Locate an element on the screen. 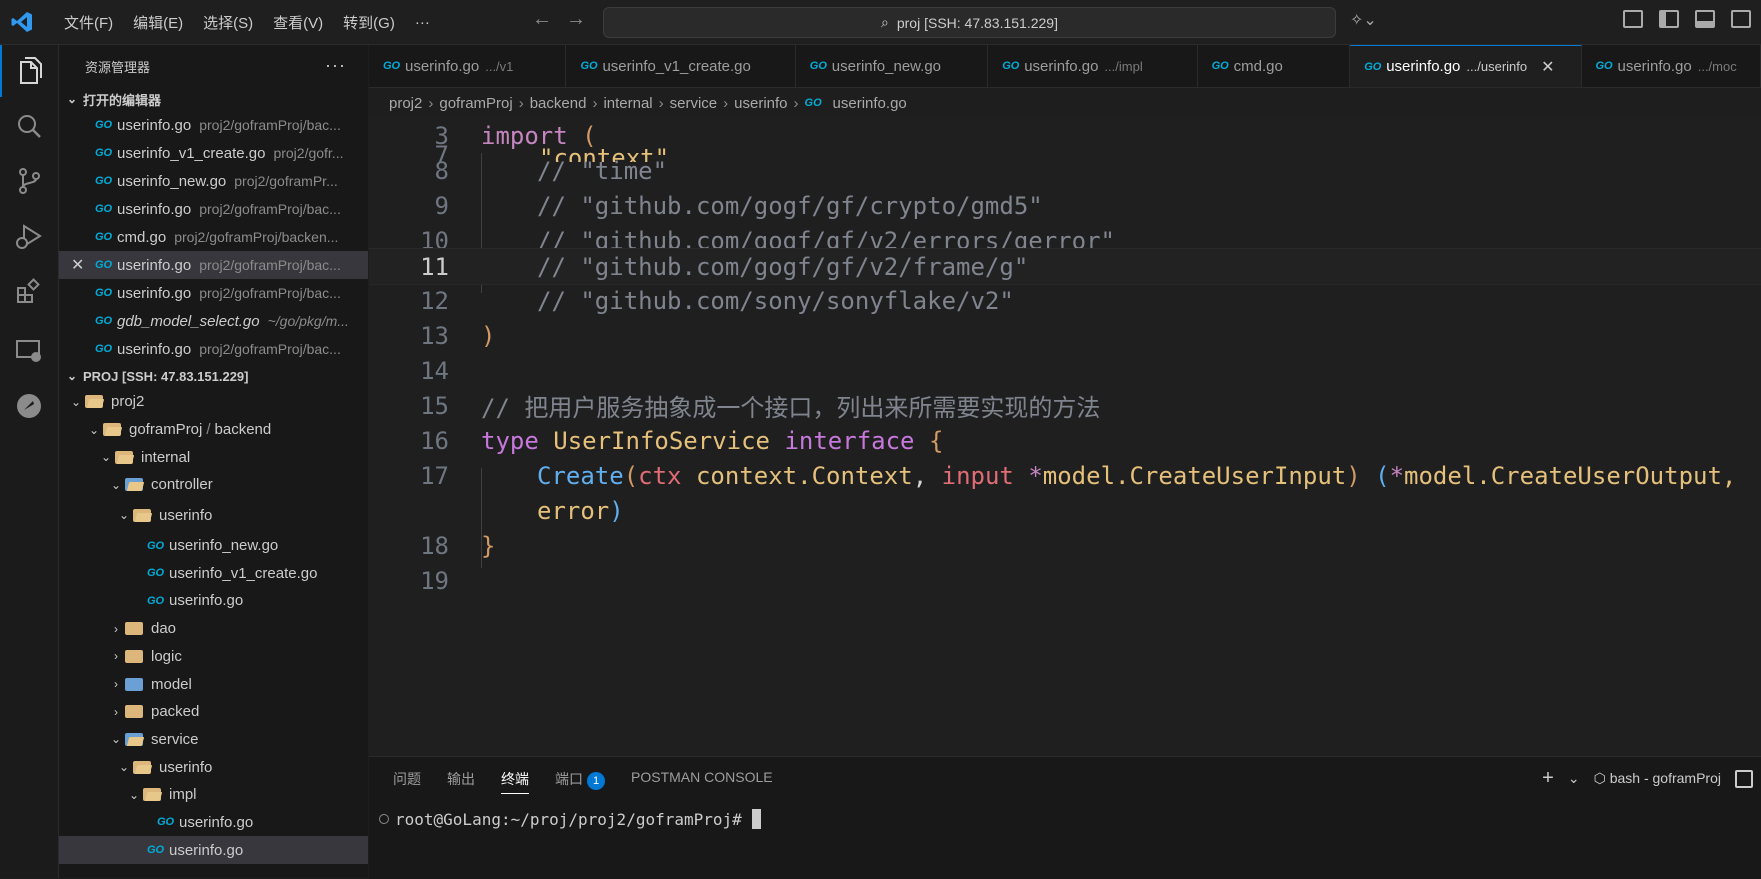 The image size is (1761, 879). split-terminal-icon is located at coordinates (1744, 779).